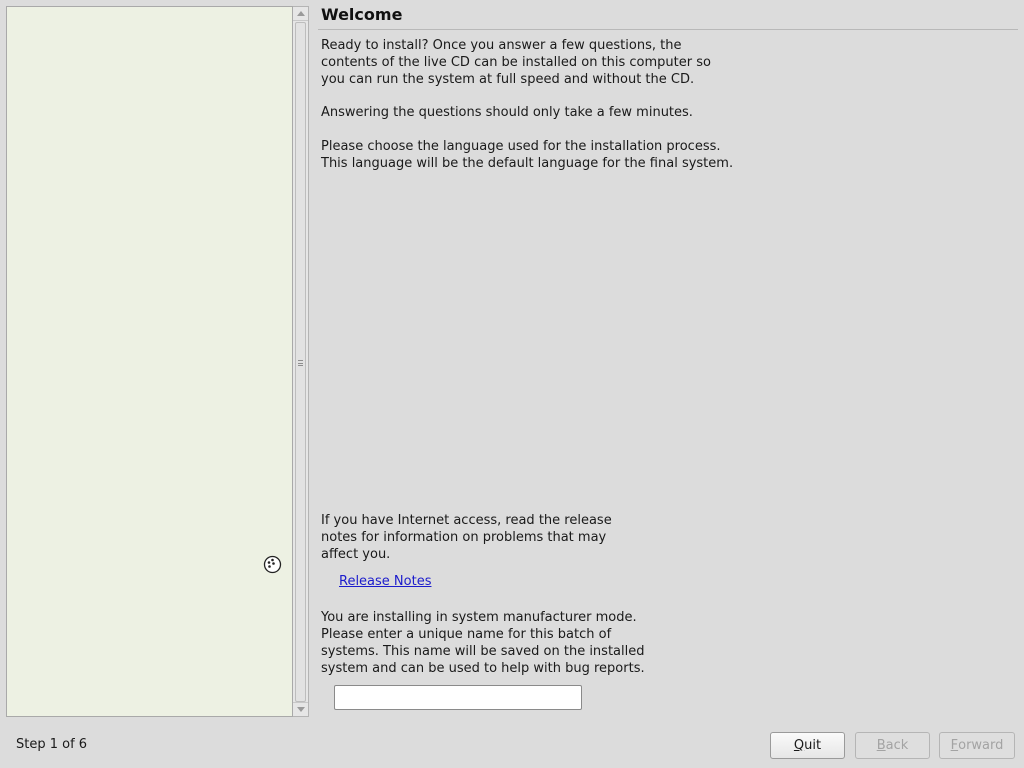  What do you see at coordinates (385, 581) in the screenshot?
I see `release-notes-link: Release Notes` at bounding box center [385, 581].